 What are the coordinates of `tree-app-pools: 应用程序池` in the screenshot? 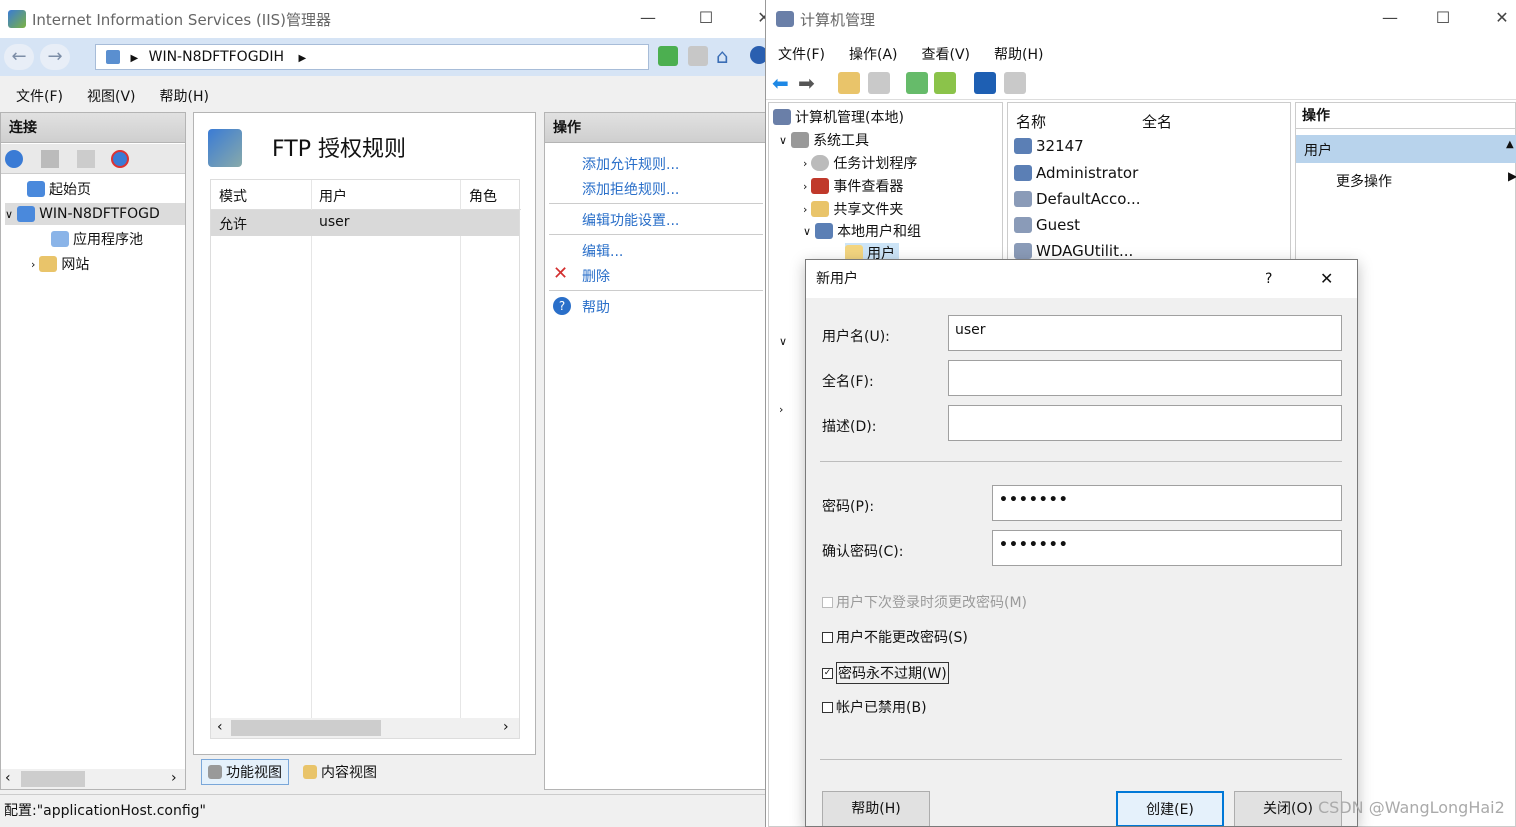 It's located at (97, 239).